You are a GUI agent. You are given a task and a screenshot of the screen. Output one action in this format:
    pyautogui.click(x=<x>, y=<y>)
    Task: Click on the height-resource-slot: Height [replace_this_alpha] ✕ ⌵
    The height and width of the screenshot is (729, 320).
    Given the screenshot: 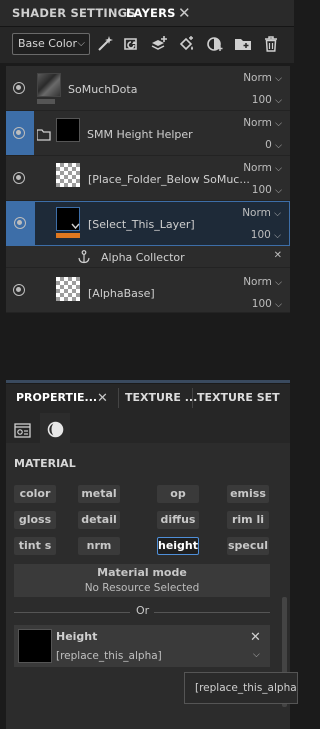 What is the action you would take?
    pyautogui.click(x=142, y=646)
    